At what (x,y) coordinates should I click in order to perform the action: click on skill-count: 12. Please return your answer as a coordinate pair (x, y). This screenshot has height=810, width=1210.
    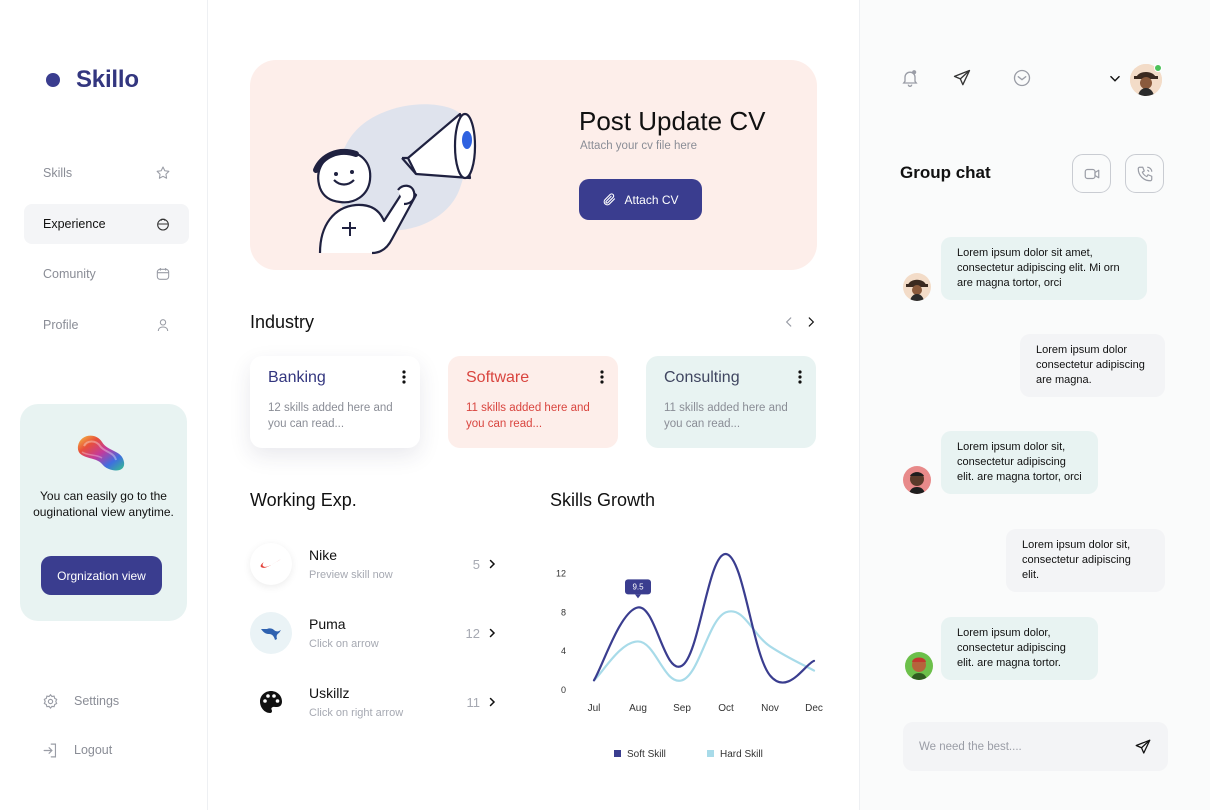
    Looking at the image, I should click on (472, 633).